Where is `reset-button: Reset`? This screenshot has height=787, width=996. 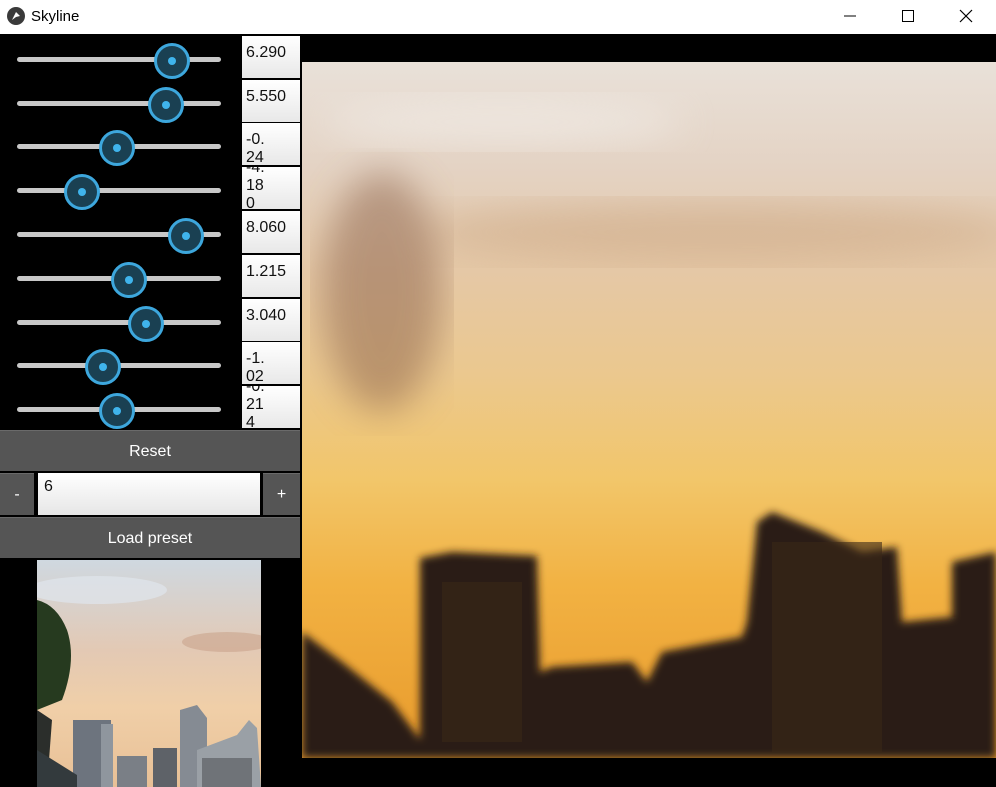 reset-button: Reset is located at coordinates (150, 450).